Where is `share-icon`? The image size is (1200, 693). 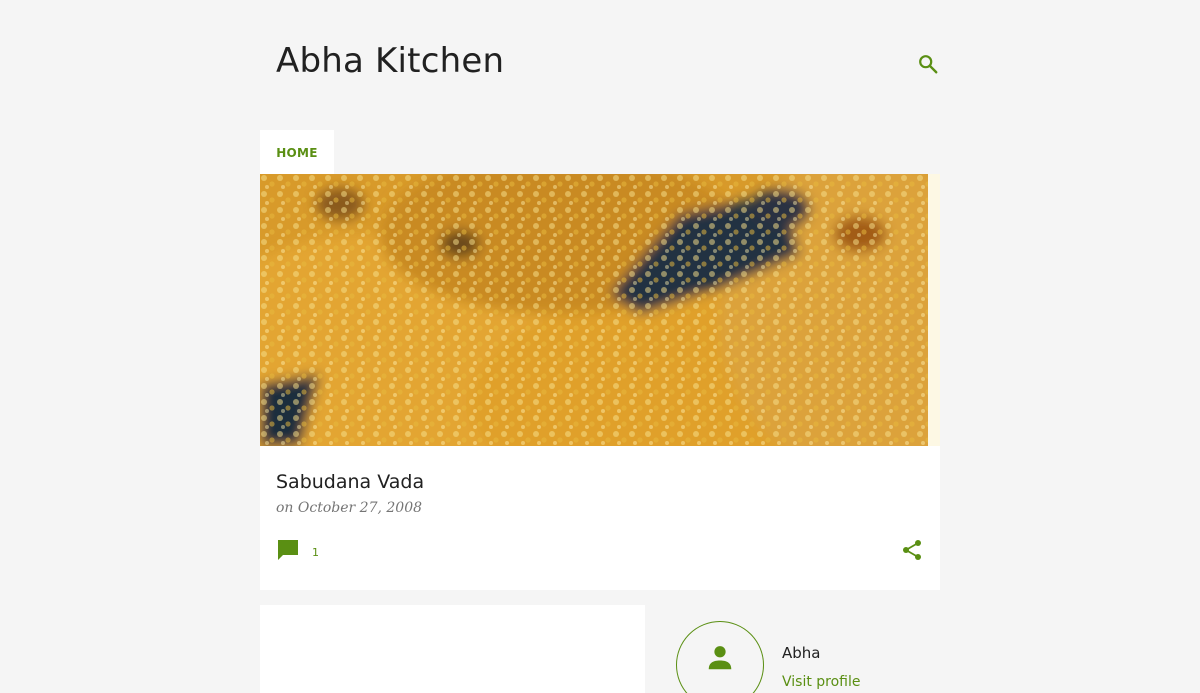
share-icon is located at coordinates (912, 550).